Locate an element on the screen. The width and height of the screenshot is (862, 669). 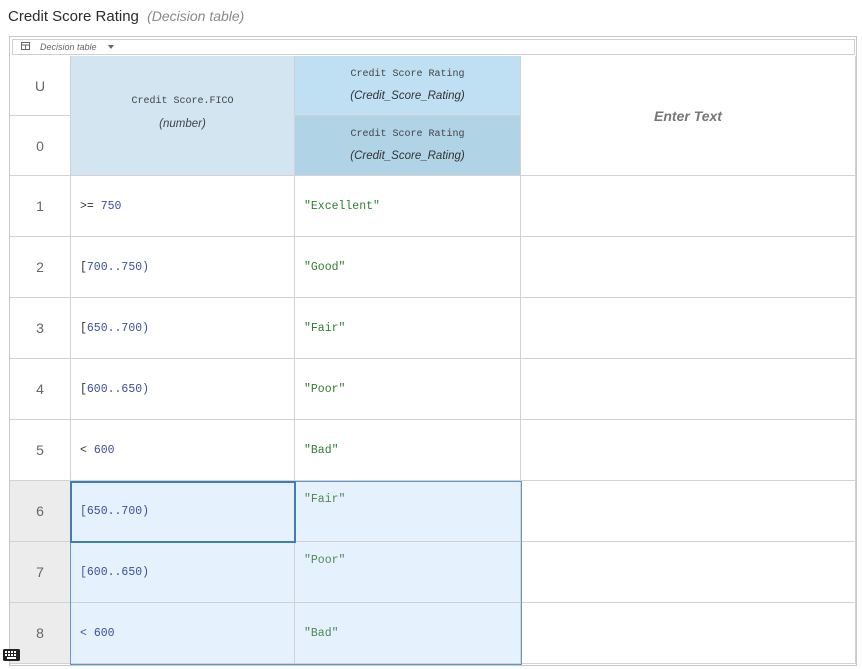
input-column-header: Credit Score.FICO (number) is located at coordinates (183, 116).